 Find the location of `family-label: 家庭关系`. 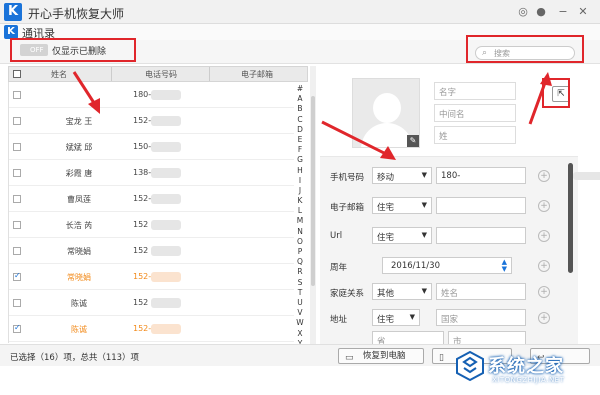

family-label: 家庭关系 is located at coordinates (347, 294).